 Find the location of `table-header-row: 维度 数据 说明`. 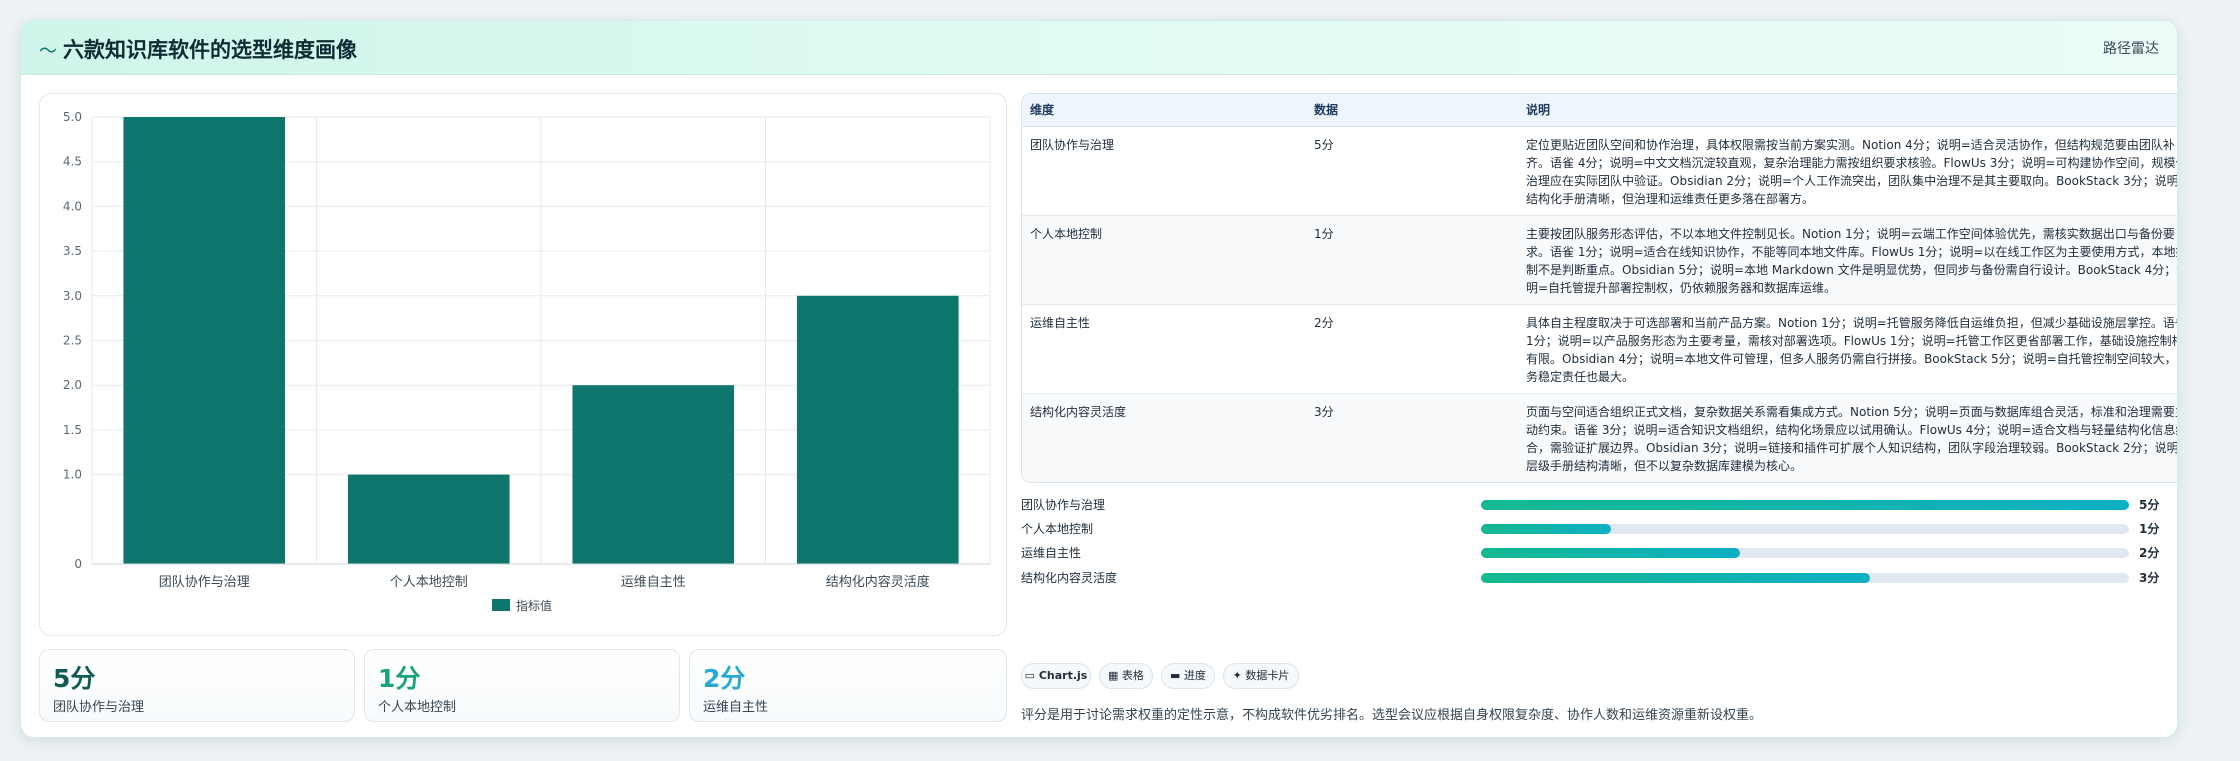

table-header-row: 维度 数据 说明 is located at coordinates (1599, 110).